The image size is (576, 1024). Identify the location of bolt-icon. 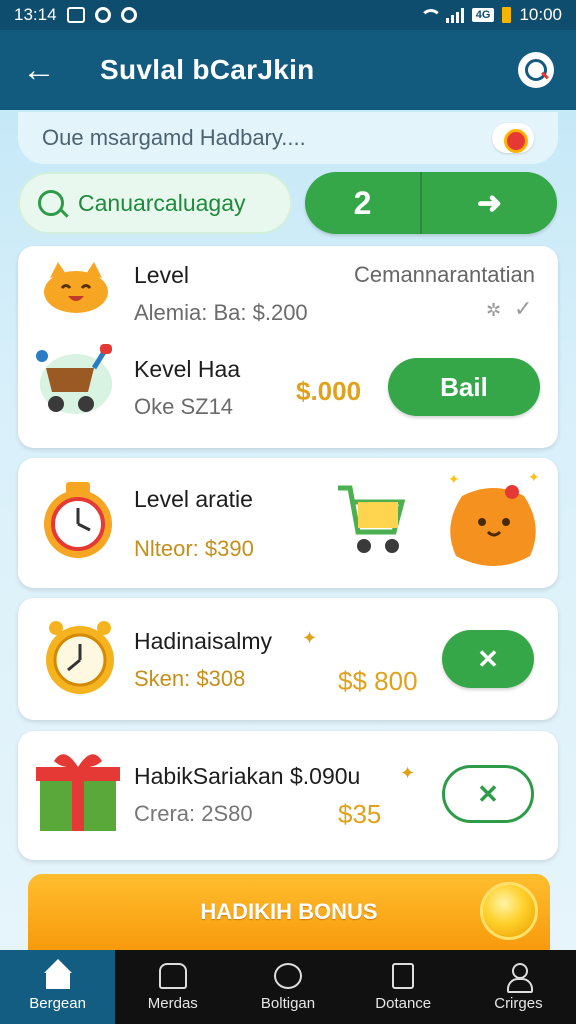
(288, 975).